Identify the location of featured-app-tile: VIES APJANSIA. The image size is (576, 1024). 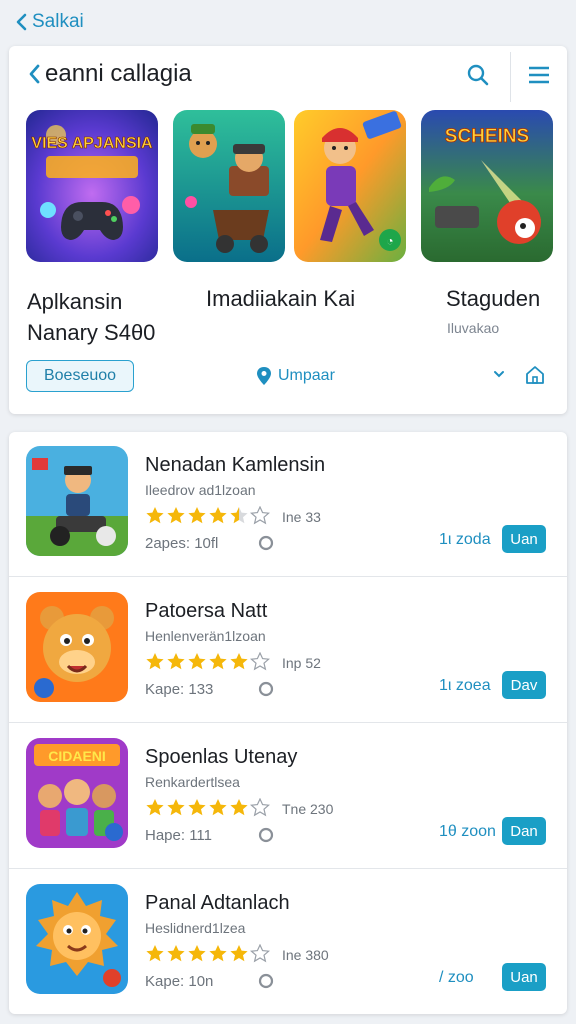
(92, 186).